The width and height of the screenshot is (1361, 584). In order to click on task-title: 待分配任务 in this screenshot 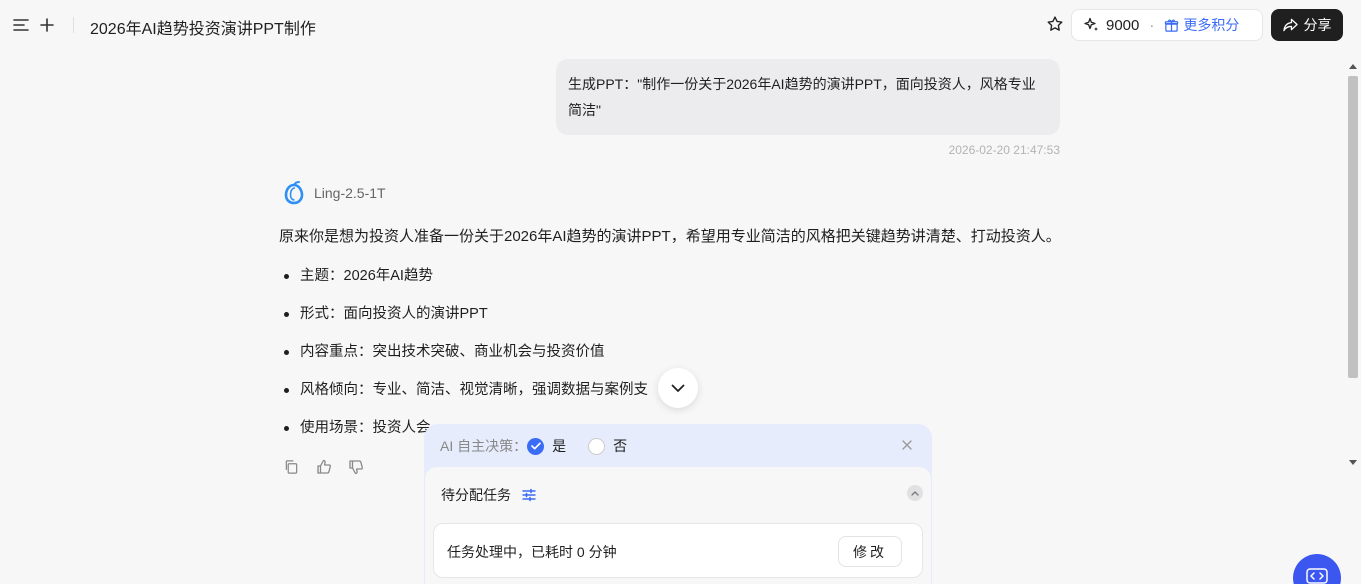, I will do `click(476, 495)`.